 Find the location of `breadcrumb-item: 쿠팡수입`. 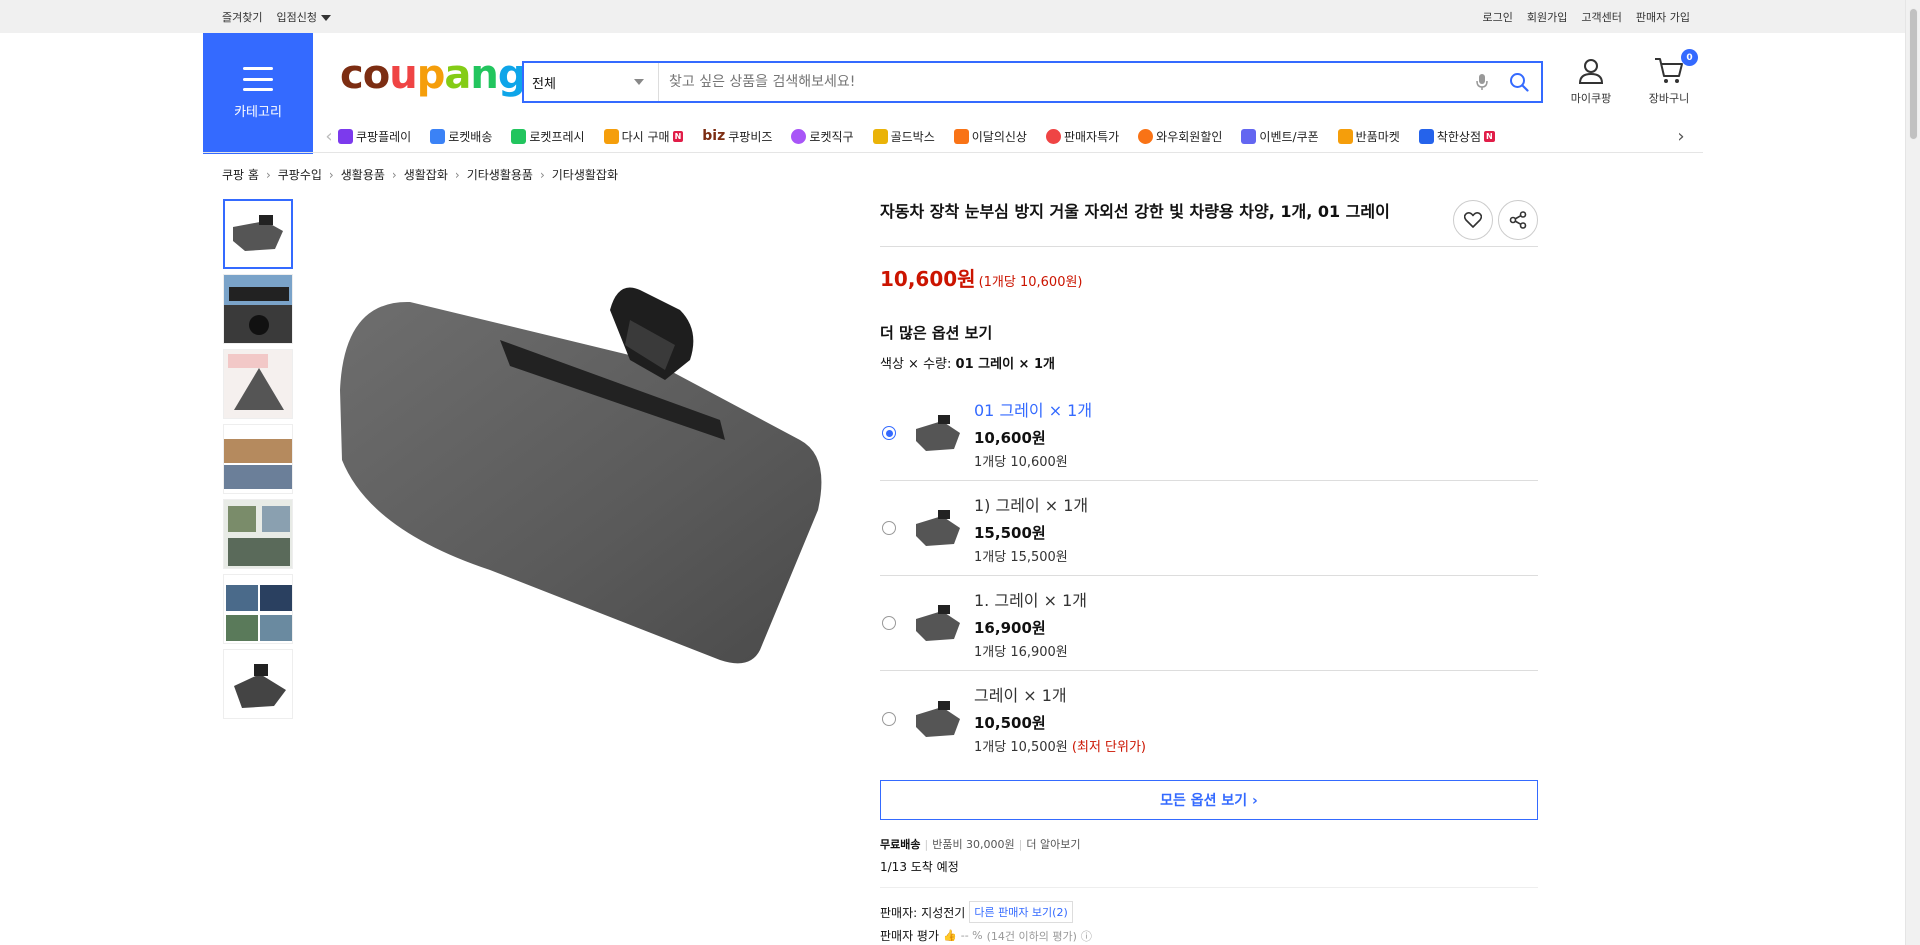

breadcrumb-item: 쿠팡수입 is located at coordinates (300, 174).